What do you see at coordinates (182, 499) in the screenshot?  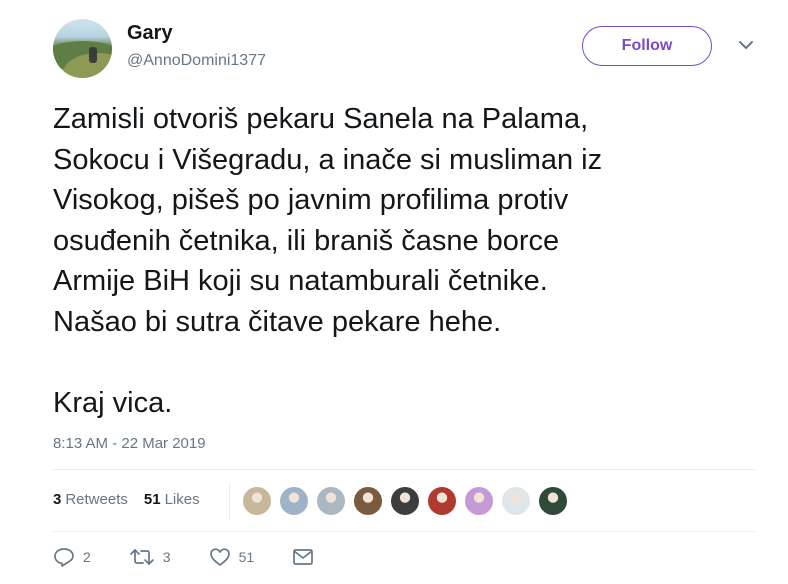 I see `likes-label: Likes` at bounding box center [182, 499].